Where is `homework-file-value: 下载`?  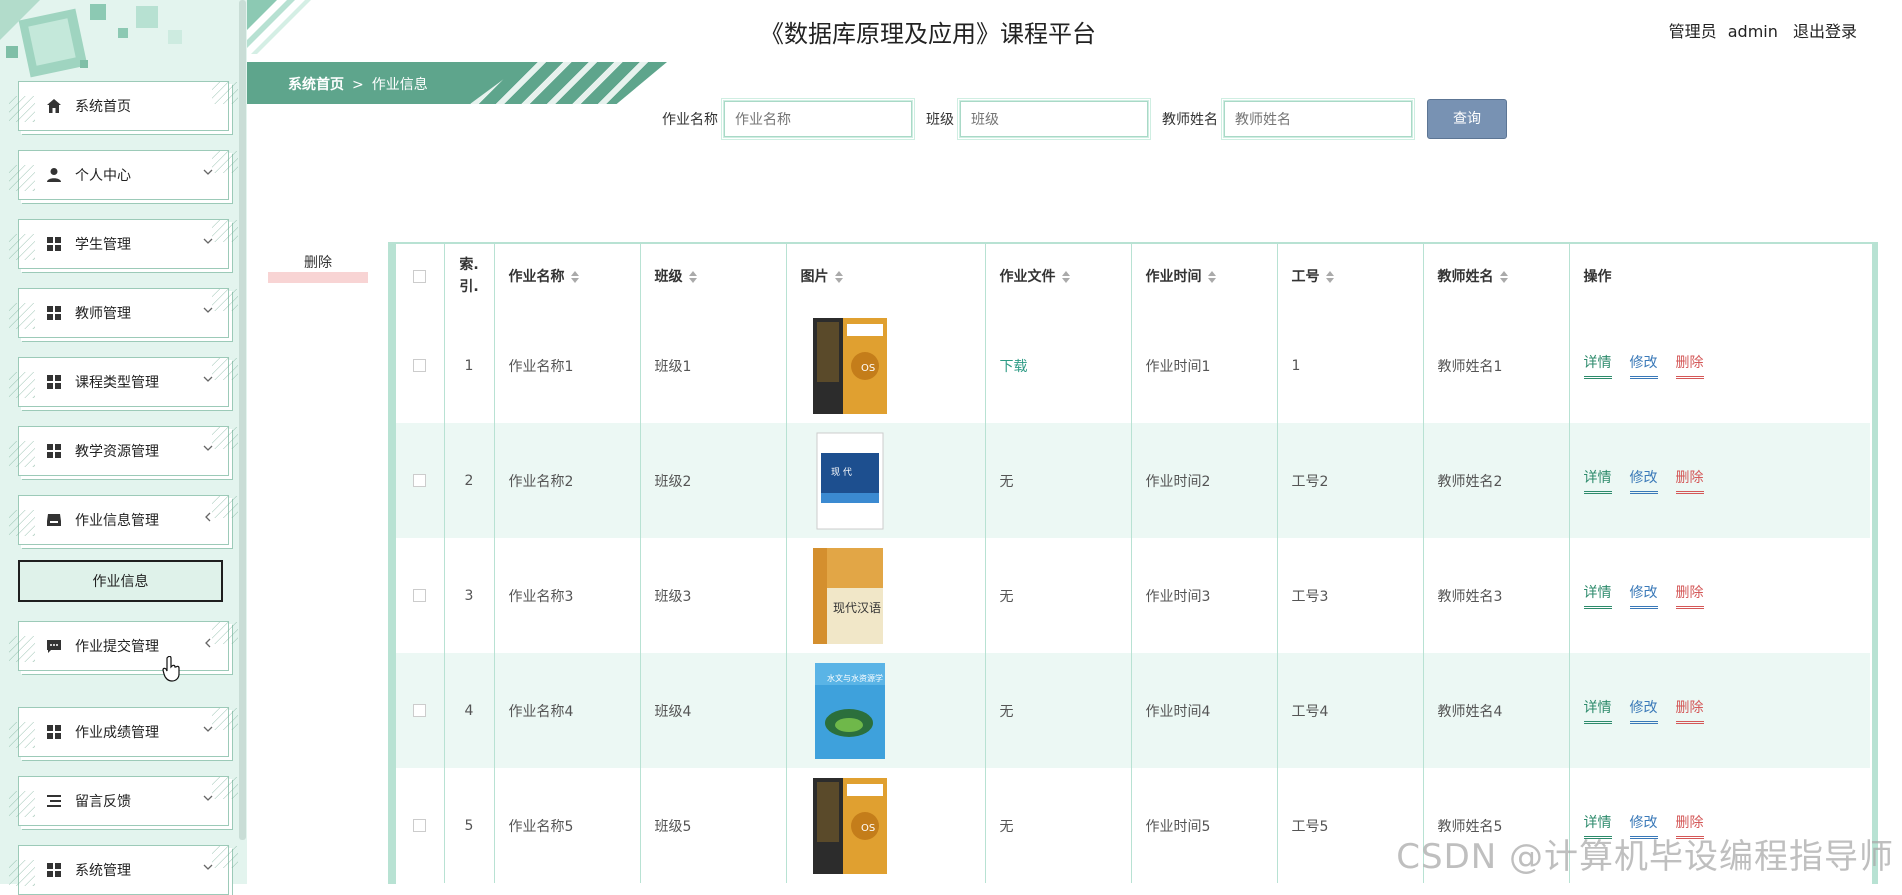
homework-file-value: 下载 is located at coordinates (1014, 367).